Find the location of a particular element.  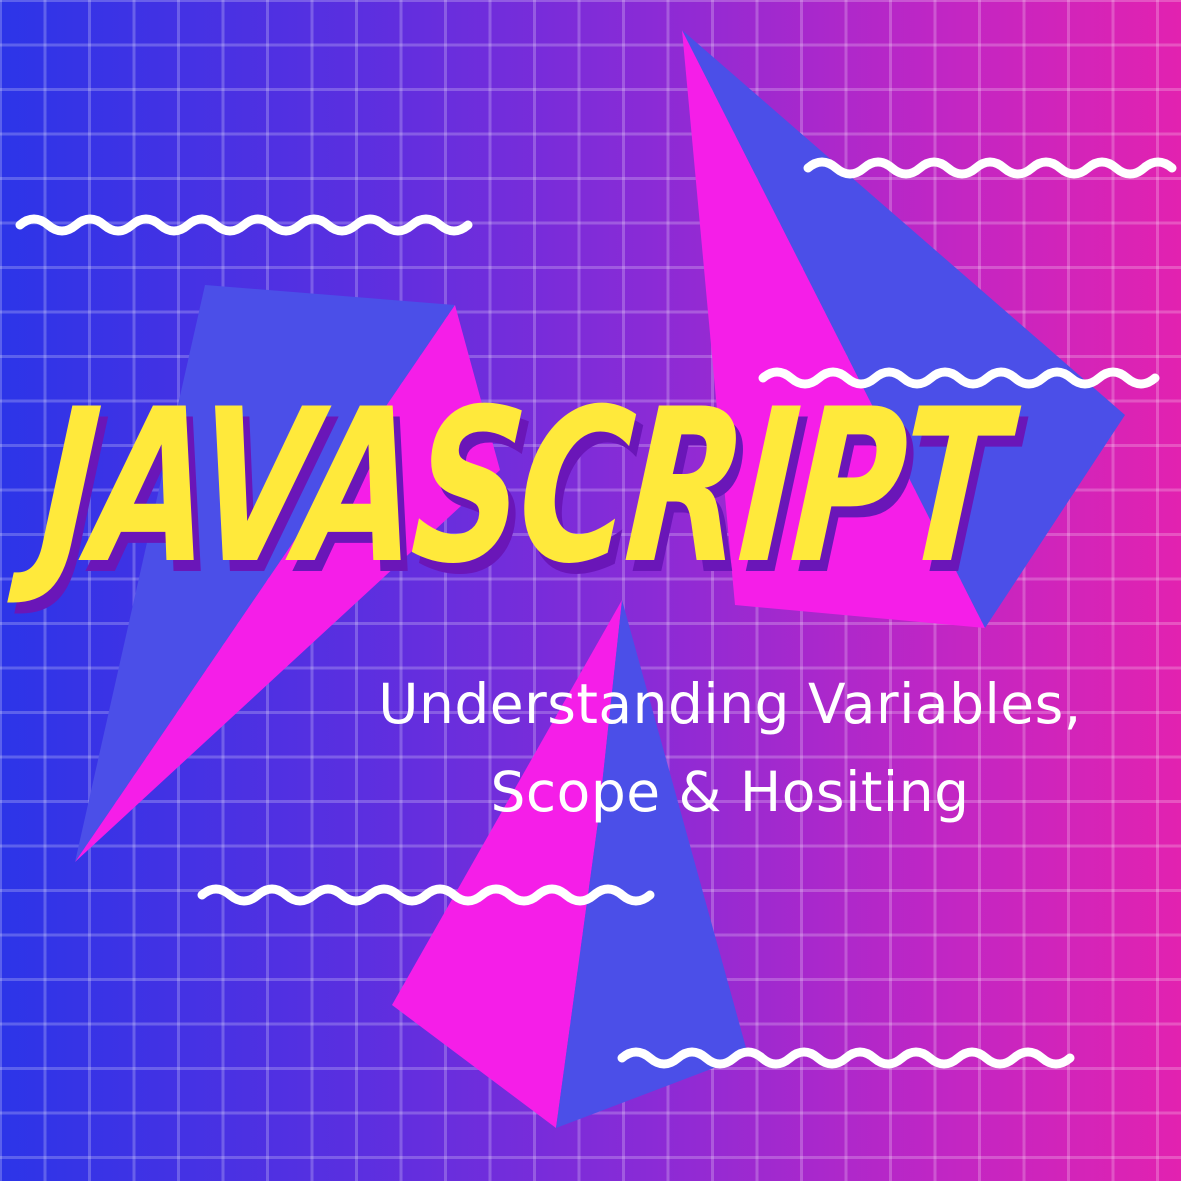

subtitle-line-1: Understanding Variables, is located at coordinates (730, 704).